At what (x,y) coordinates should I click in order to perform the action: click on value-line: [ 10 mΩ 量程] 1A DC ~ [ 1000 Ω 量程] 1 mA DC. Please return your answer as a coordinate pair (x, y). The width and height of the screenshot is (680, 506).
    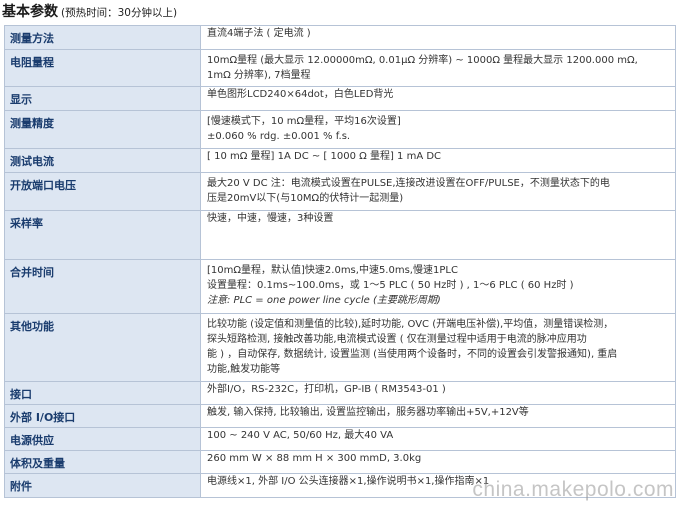
    Looking at the image, I should click on (324, 156).